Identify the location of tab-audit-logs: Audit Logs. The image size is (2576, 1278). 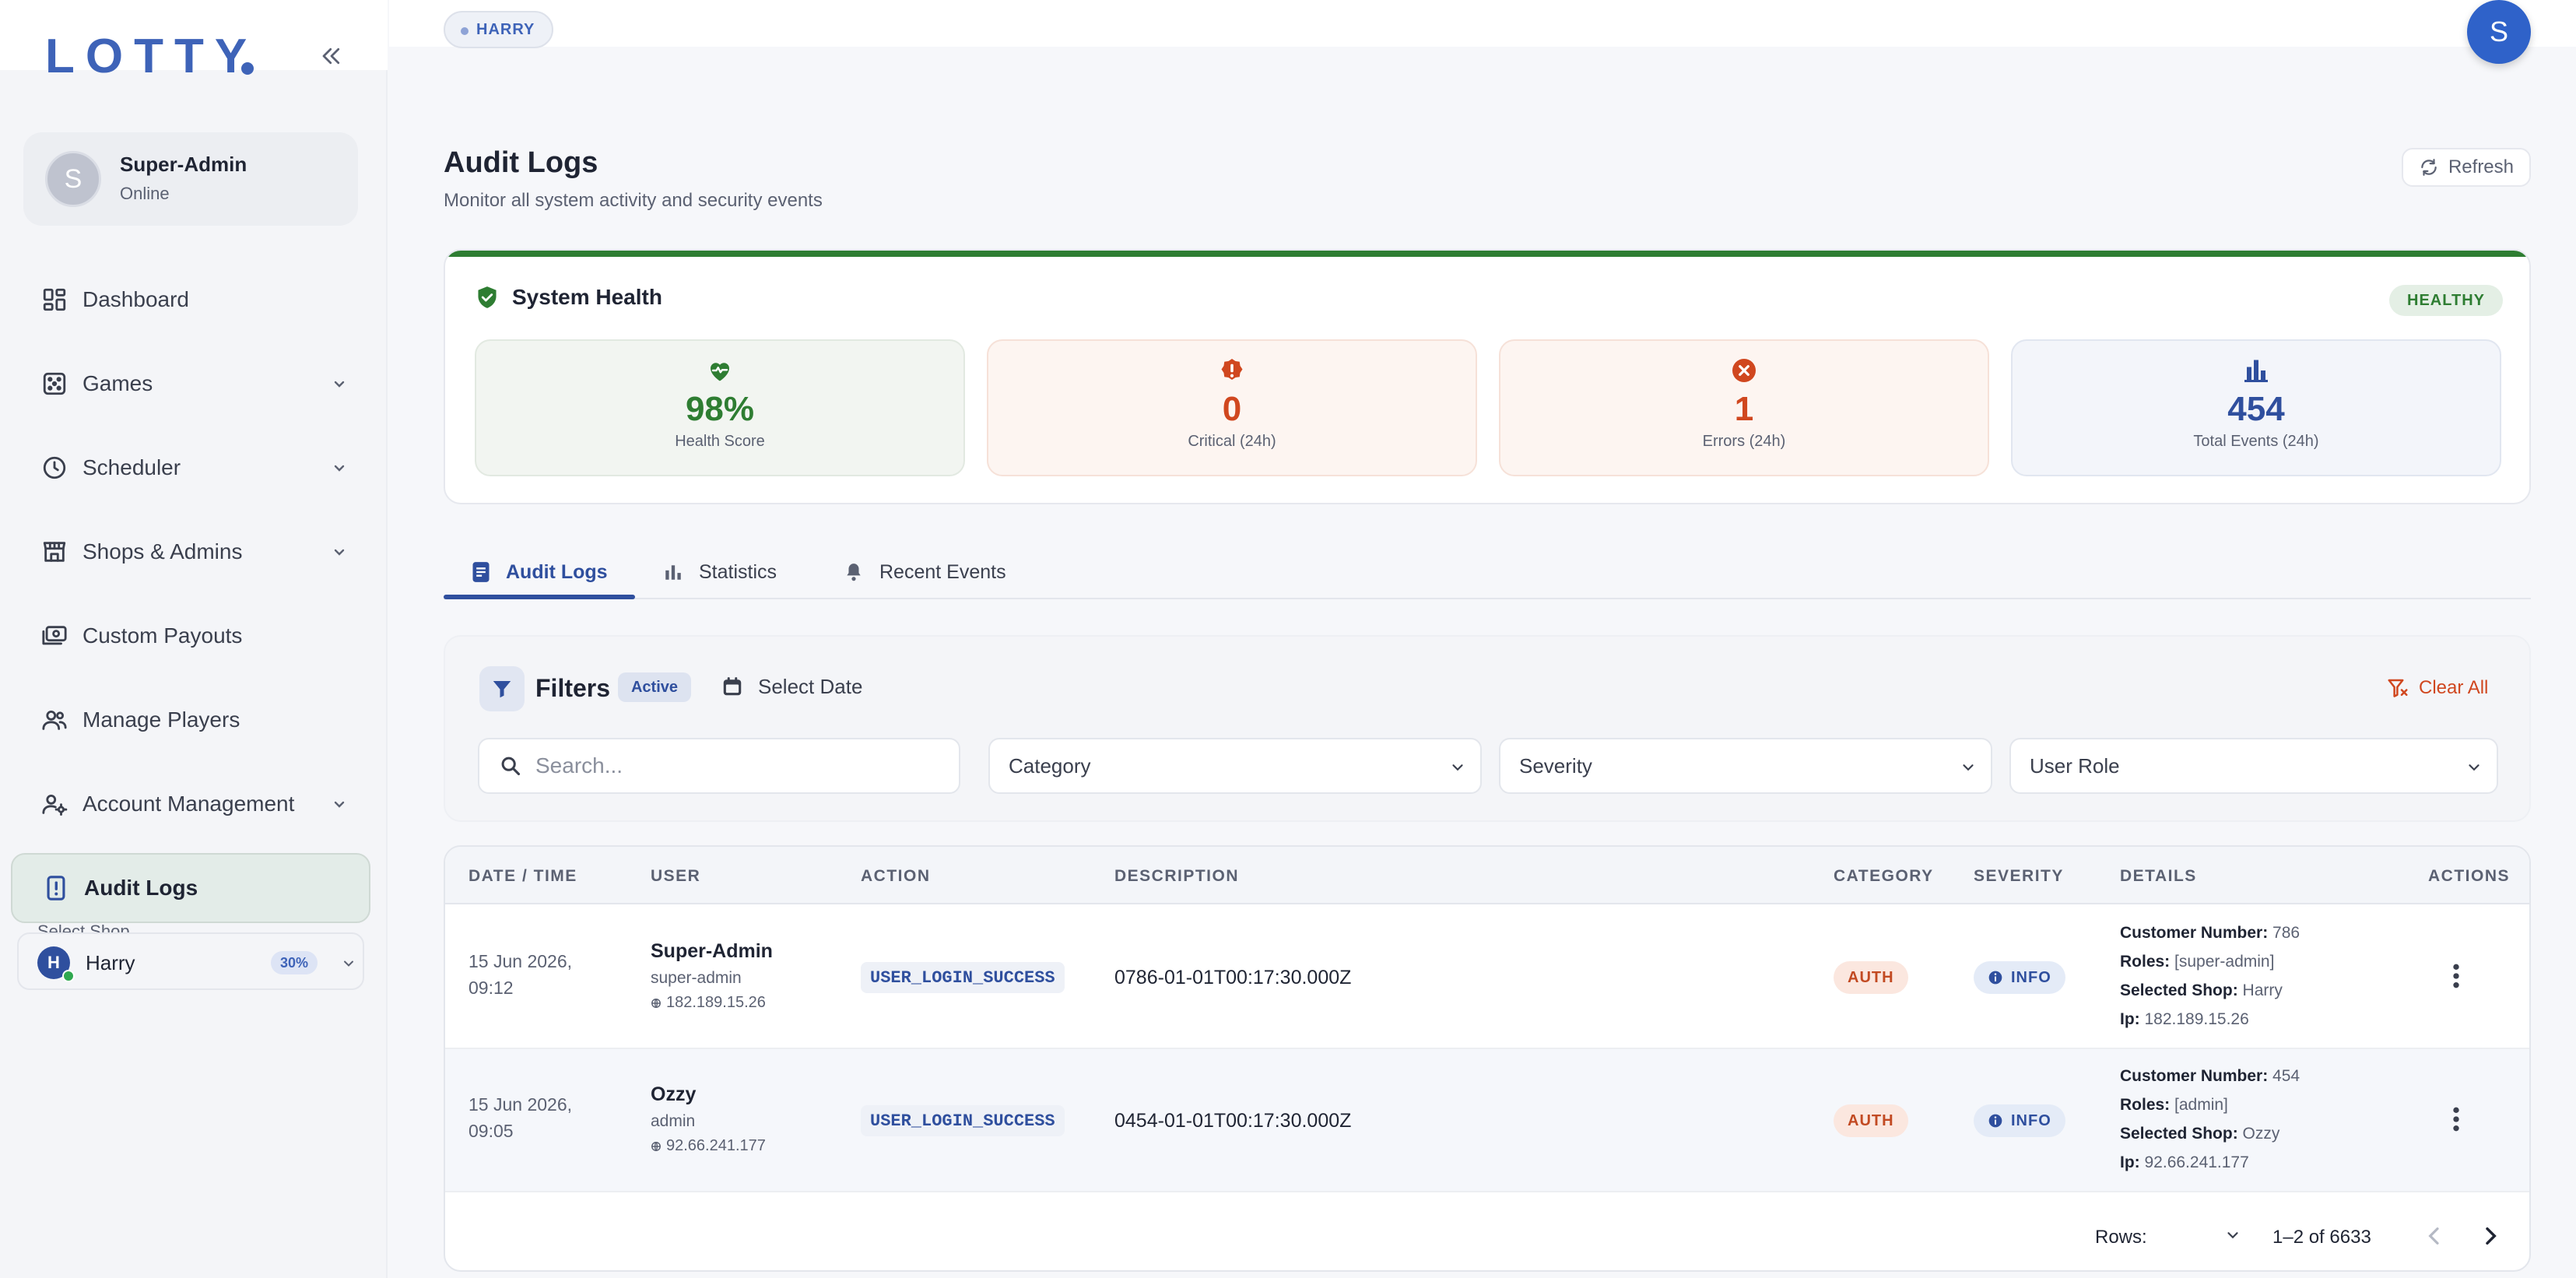
(540, 572).